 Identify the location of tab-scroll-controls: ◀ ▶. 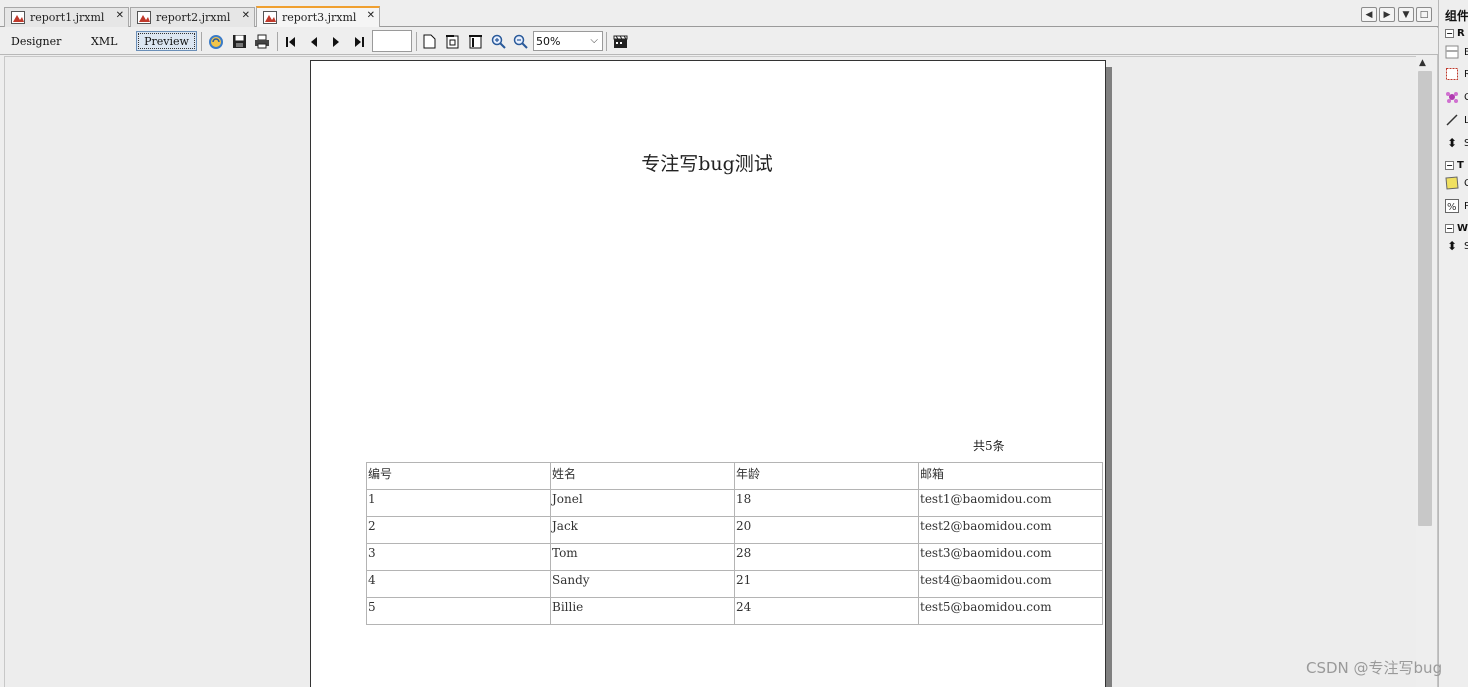
(1378, 15).